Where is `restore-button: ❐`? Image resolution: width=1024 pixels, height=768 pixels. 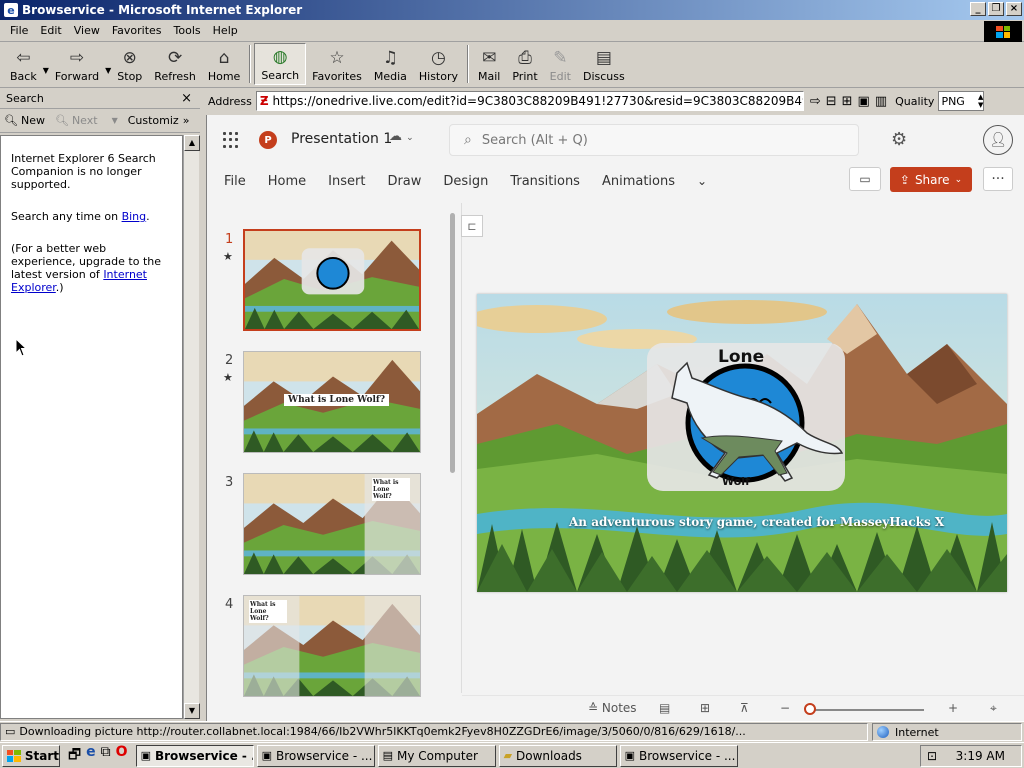
restore-button: ❐ is located at coordinates (996, 9).